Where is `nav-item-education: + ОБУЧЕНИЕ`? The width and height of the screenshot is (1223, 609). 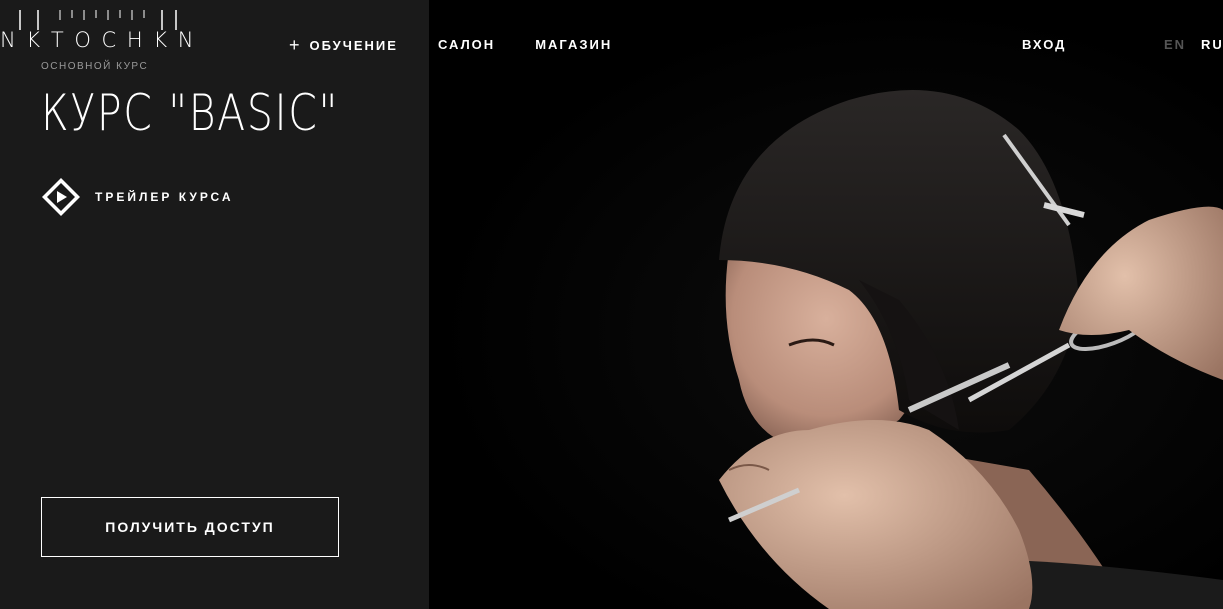 nav-item-education: + ОБУЧЕНИЕ is located at coordinates (343, 44).